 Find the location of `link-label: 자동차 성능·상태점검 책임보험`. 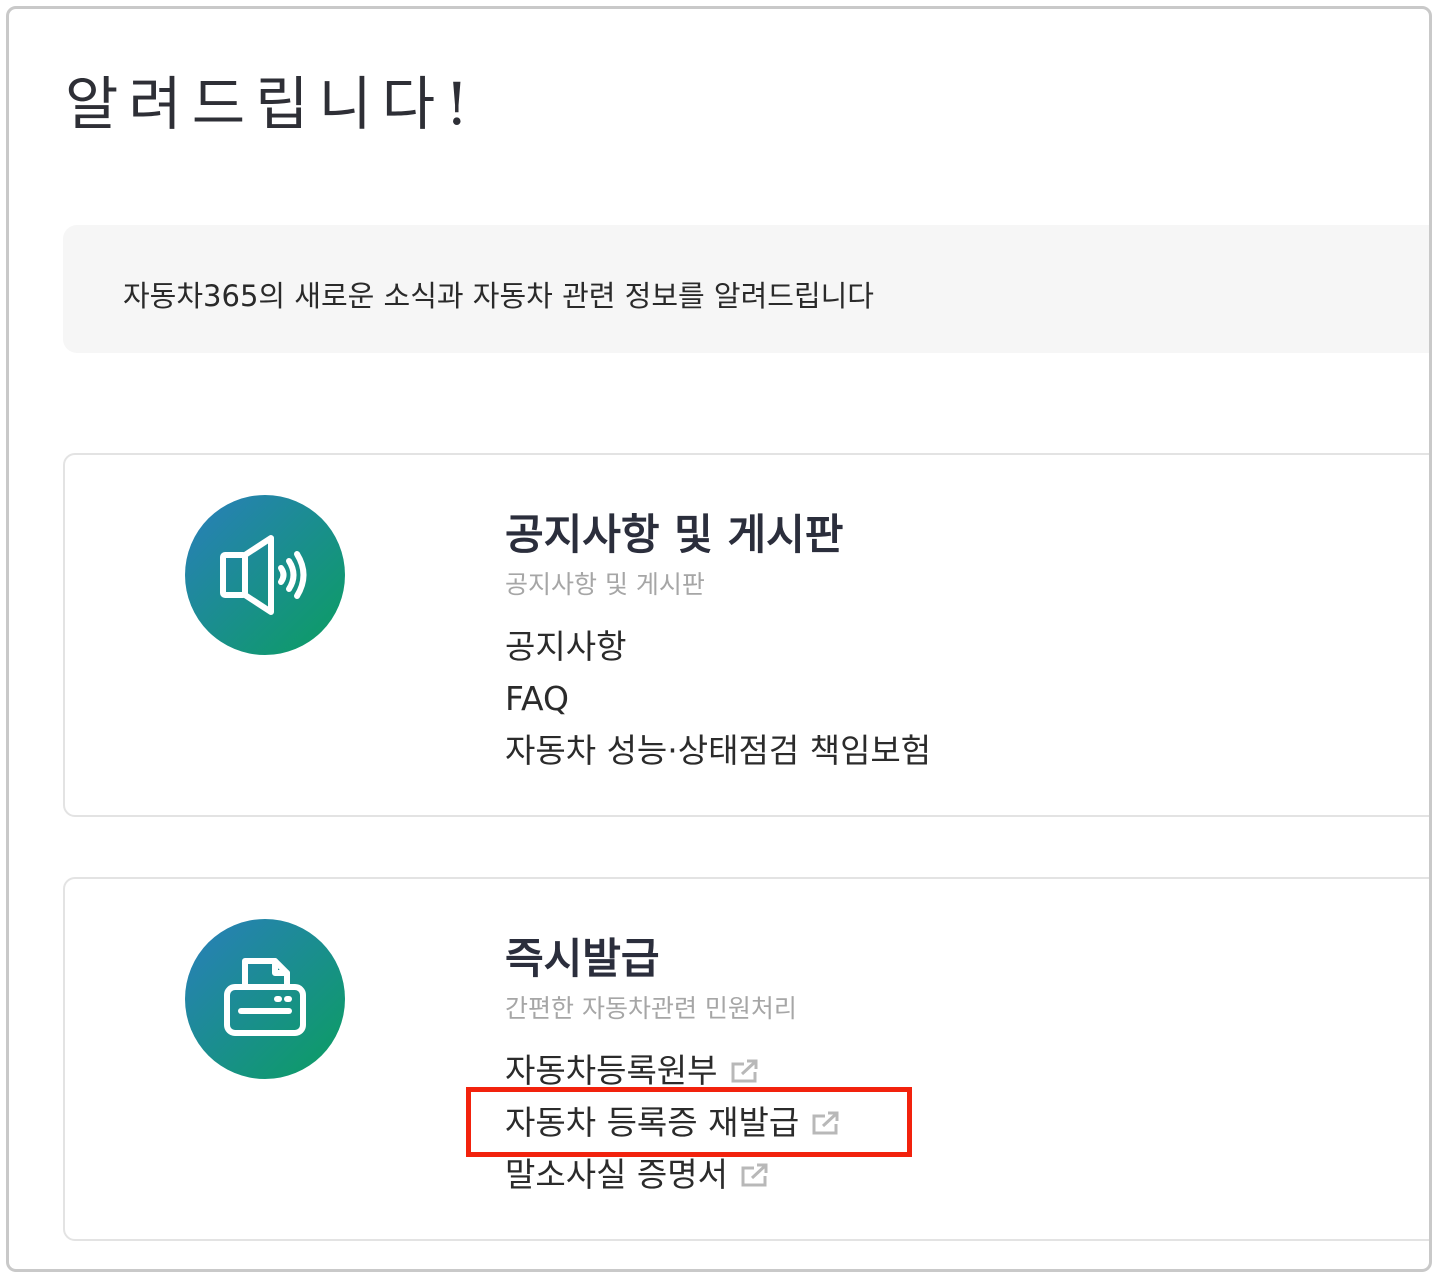

link-label: 자동차 성능·상태점검 책임보험 is located at coordinates (718, 750).